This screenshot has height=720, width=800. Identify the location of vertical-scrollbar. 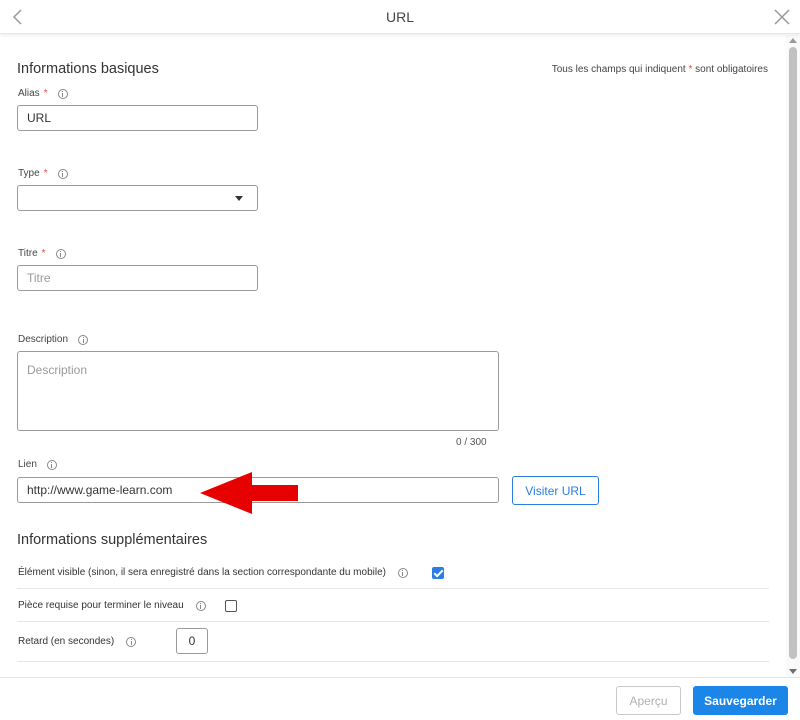
(793, 356).